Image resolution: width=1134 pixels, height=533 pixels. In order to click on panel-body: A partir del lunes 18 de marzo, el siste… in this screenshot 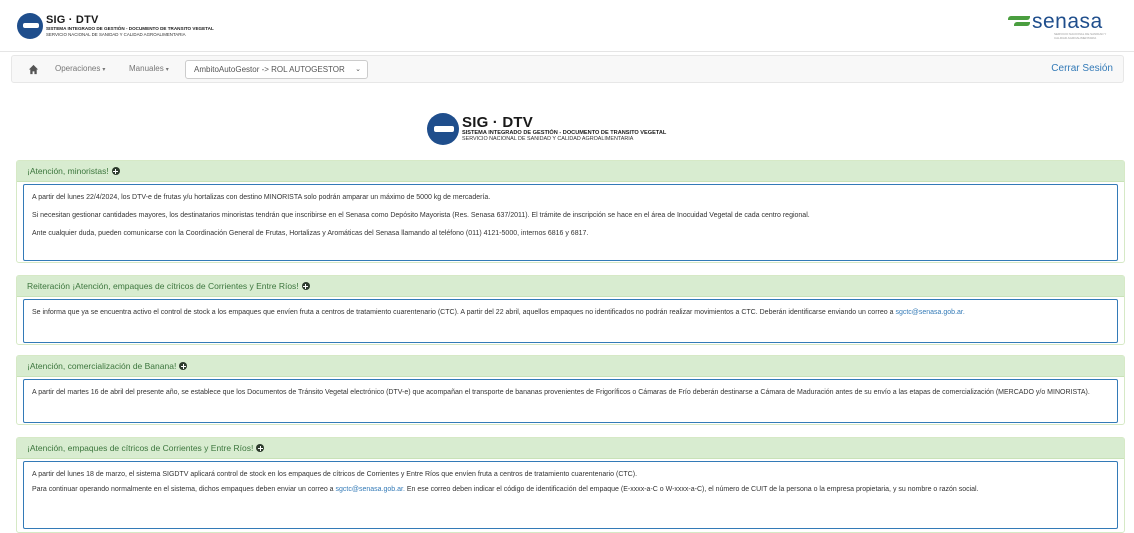, I will do `click(570, 495)`.